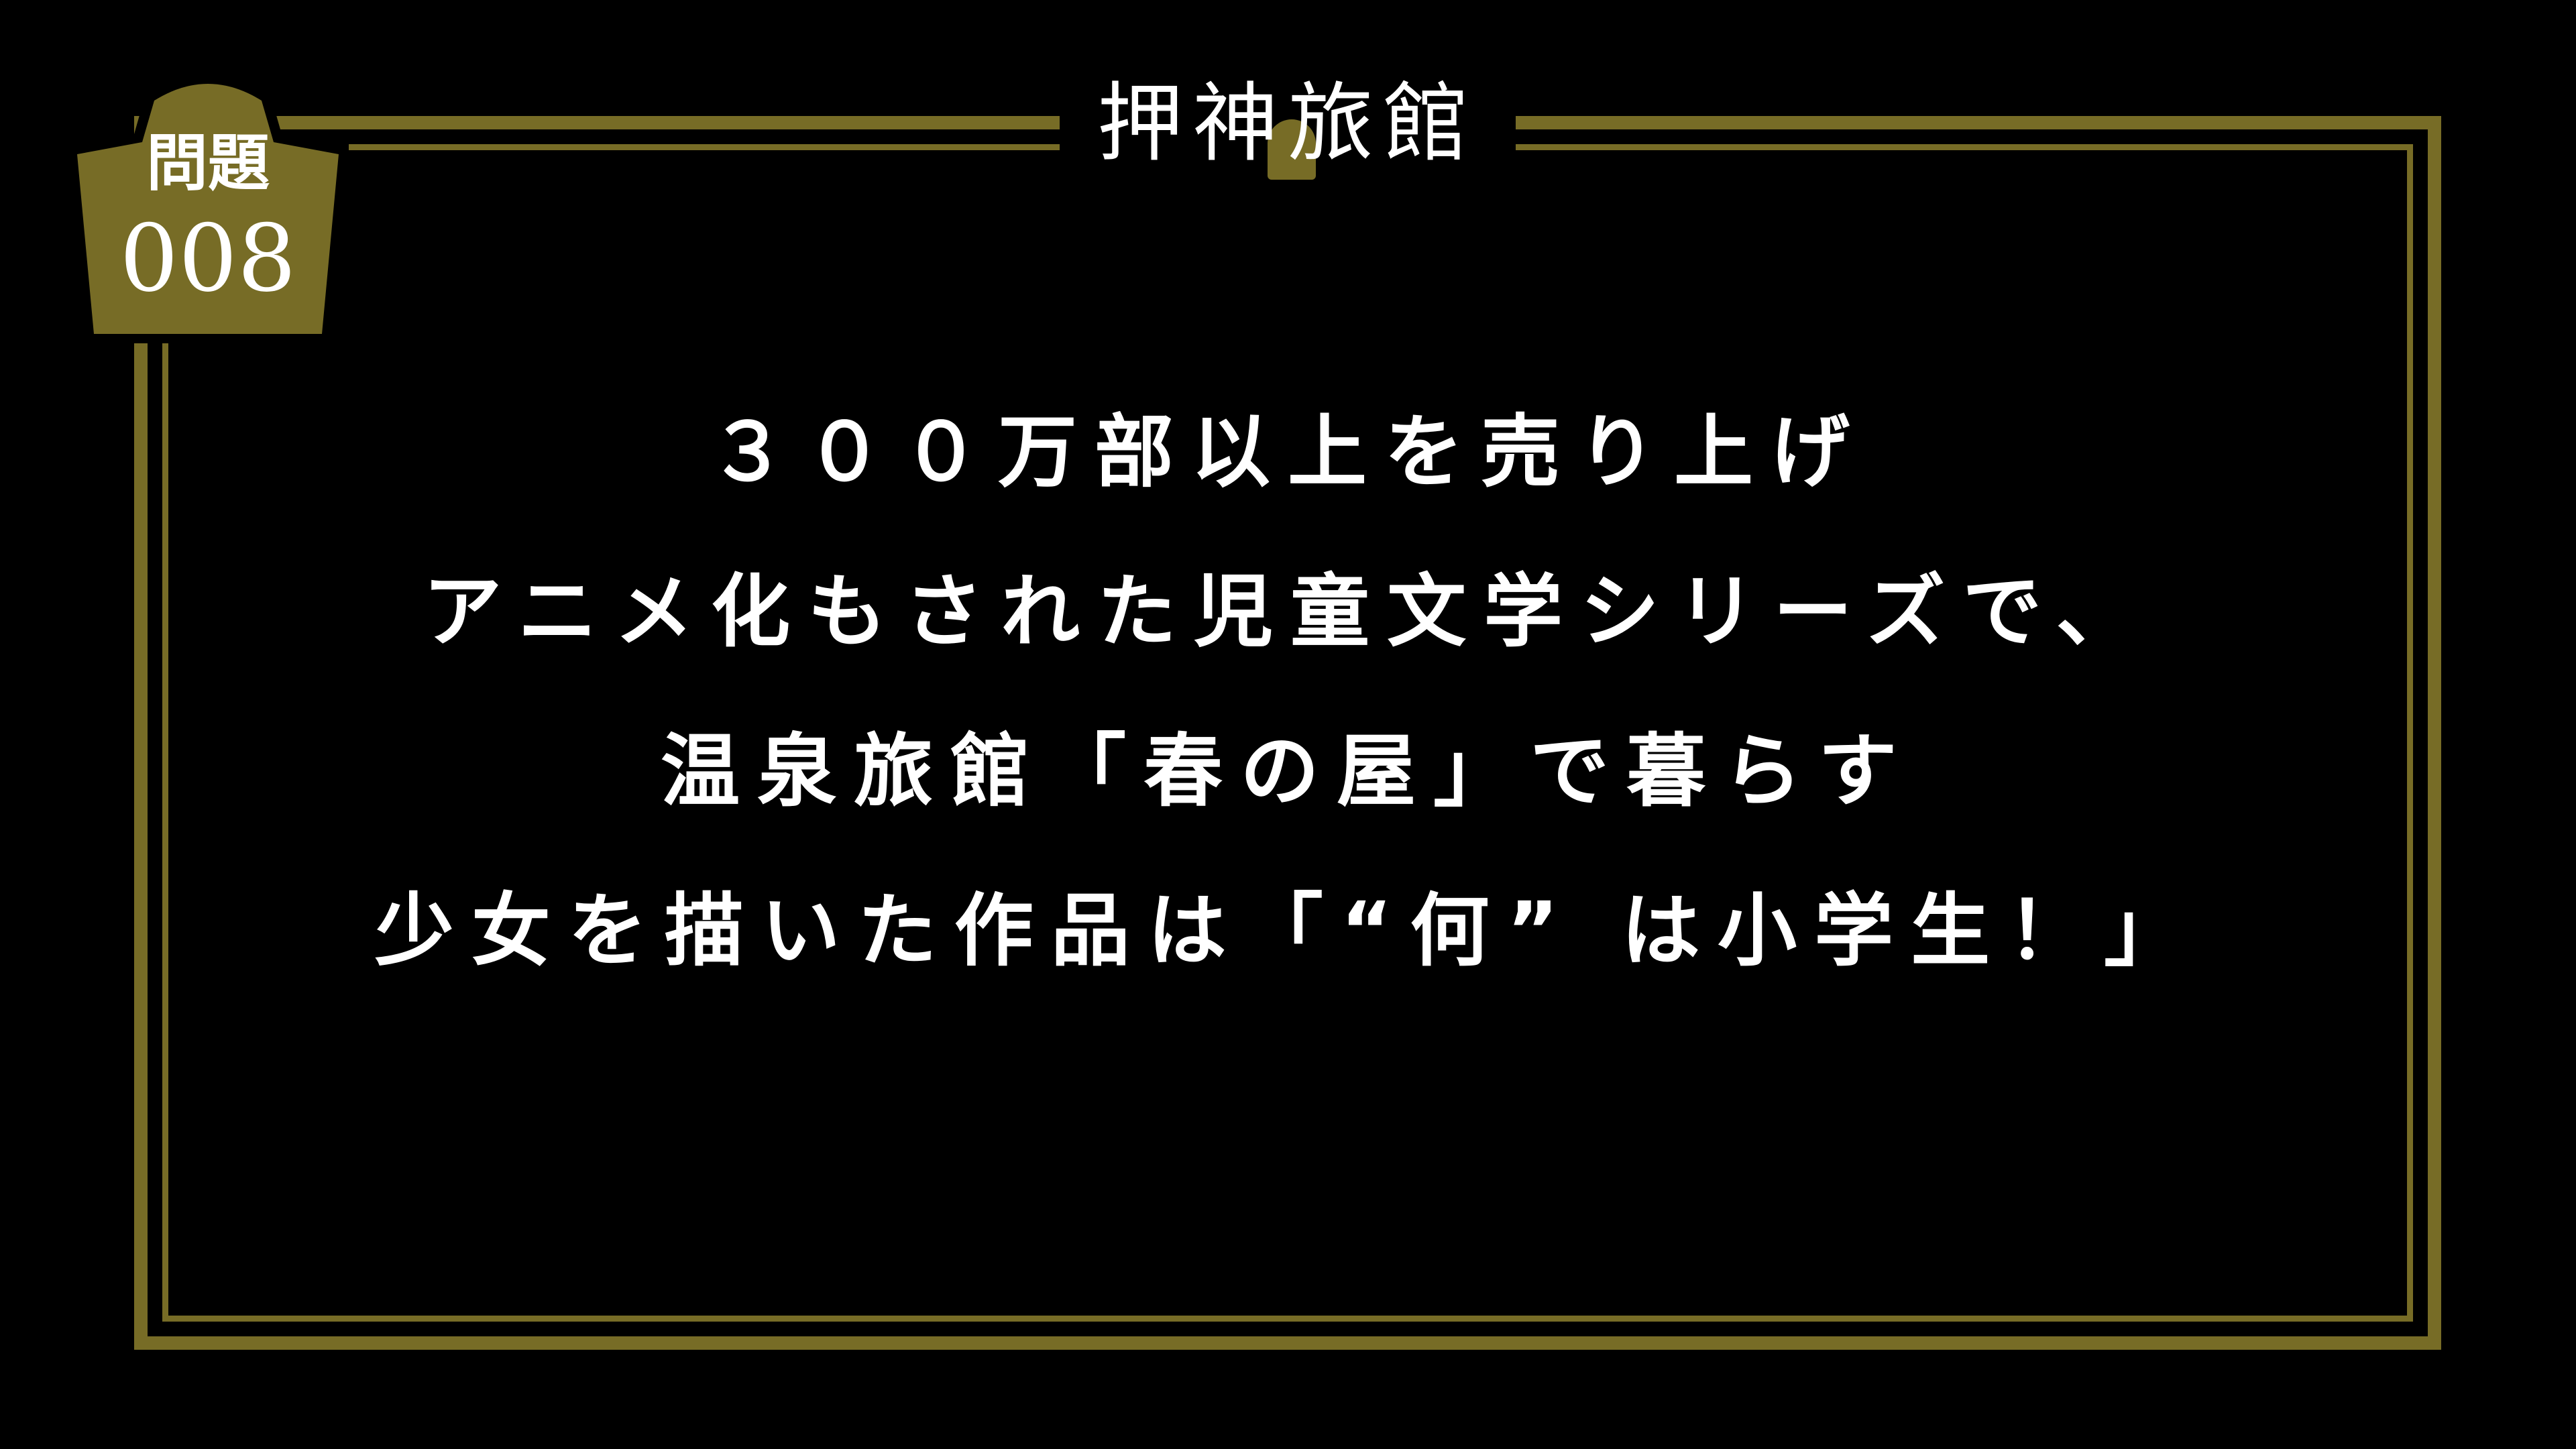 This screenshot has height=1449, width=2576. I want to click on question-line: 少女を描いた作品は「“何” は小学生！」, so click(1287, 931).